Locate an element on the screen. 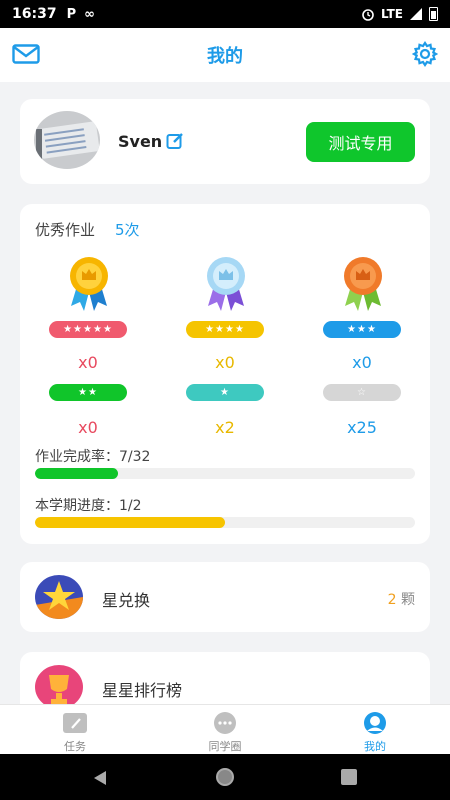 The image size is (450, 800). parking-icon: P is located at coordinates (71, 14).